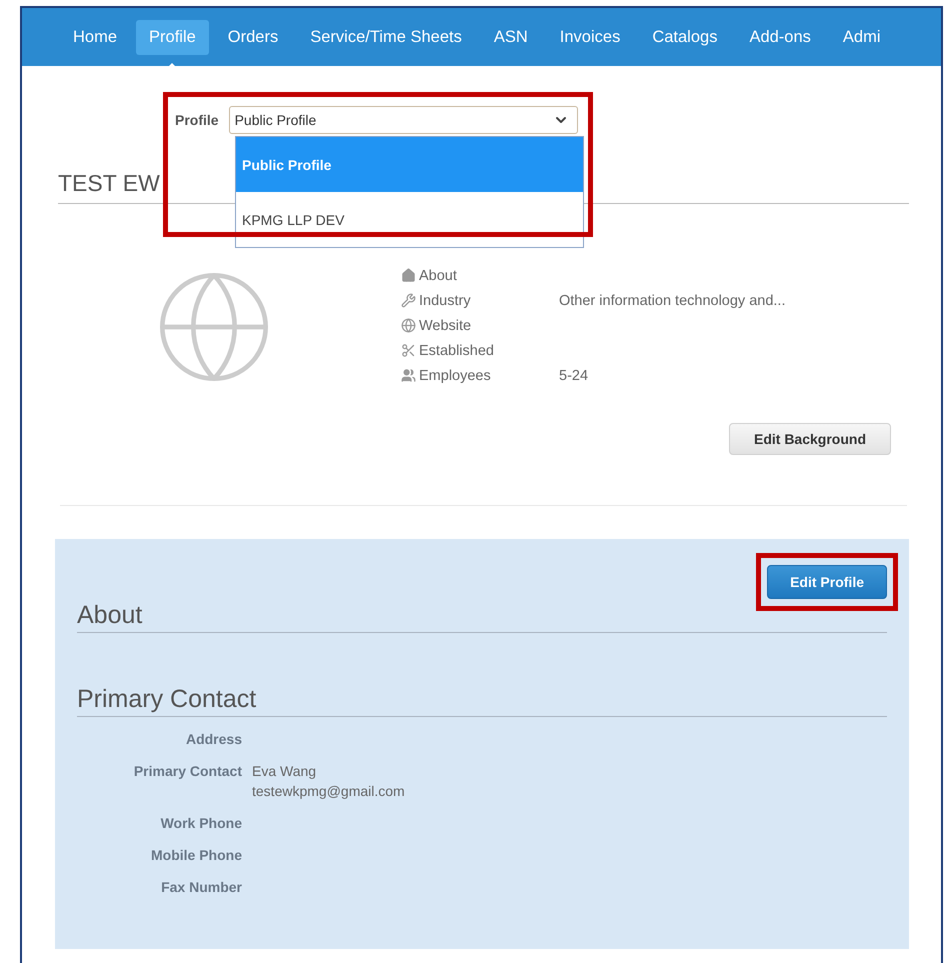 This screenshot has width=947, height=963. What do you see at coordinates (253, 37) in the screenshot?
I see `nav-tab: Orders` at bounding box center [253, 37].